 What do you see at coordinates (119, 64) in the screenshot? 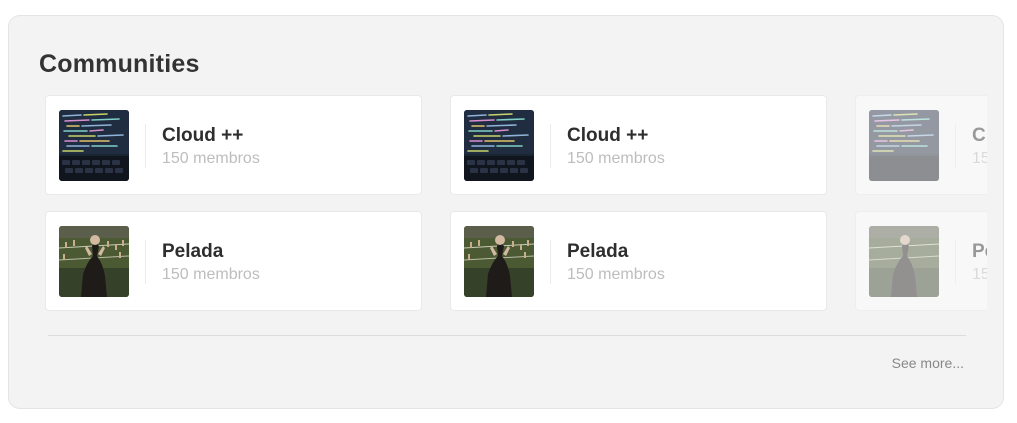
I see `section-title: Communities` at bounding box center [119, 64].